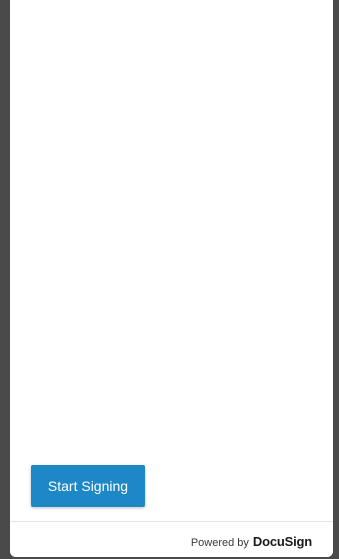 This screenshot has width=339, height=559. What do you see at coordinates (282, 541) in the screenshot?
I see `docusign-logo: DocuSign` at bounding box center [282, 541].